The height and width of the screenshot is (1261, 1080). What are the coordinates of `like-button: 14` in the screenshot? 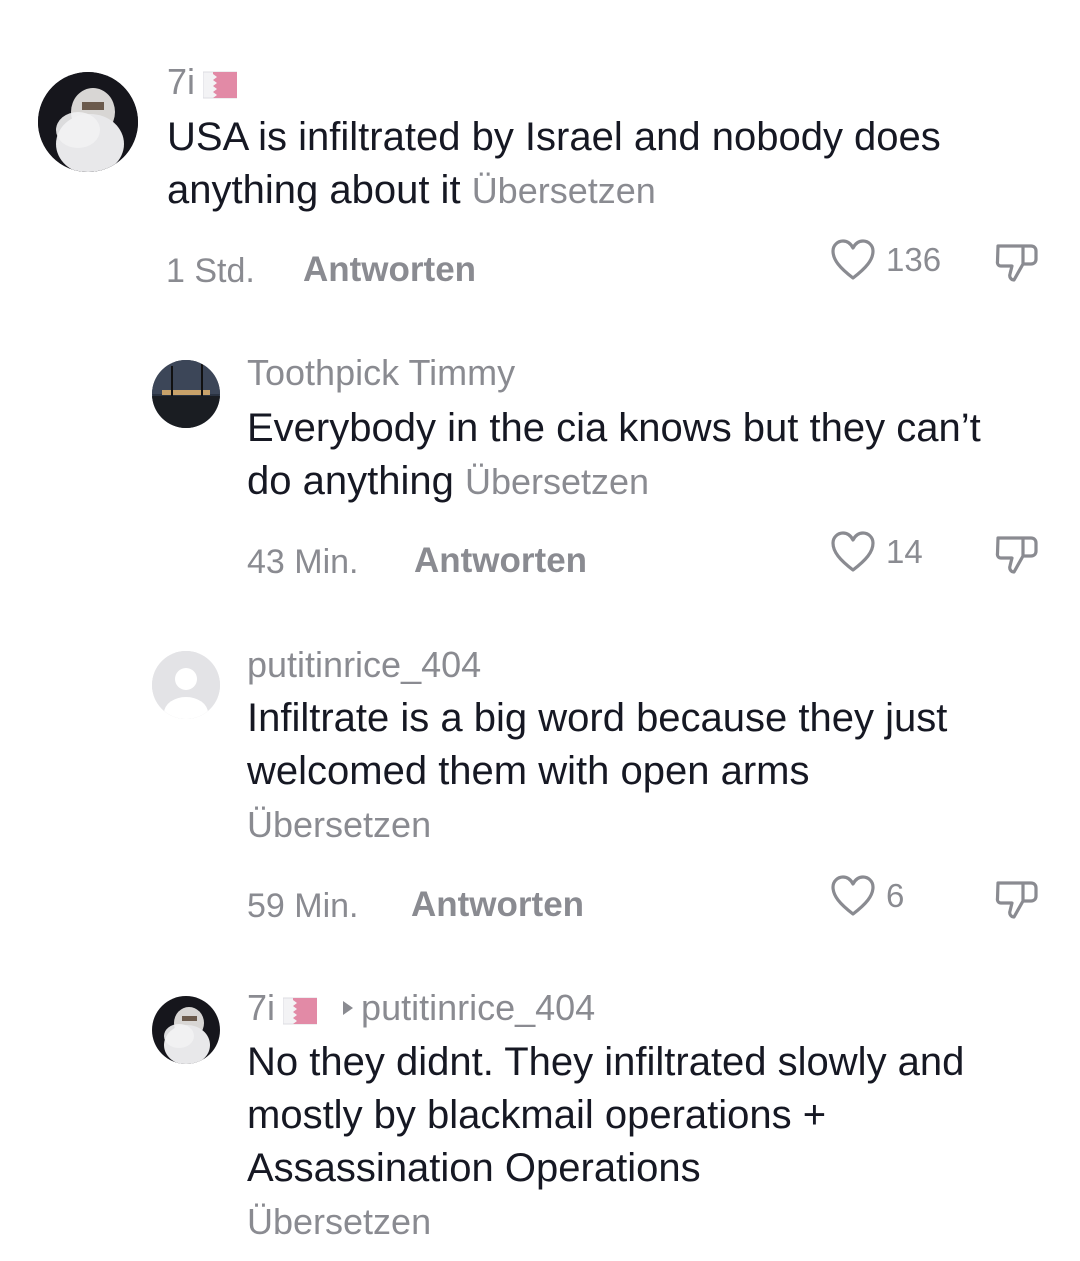 It's located at (876, 552).